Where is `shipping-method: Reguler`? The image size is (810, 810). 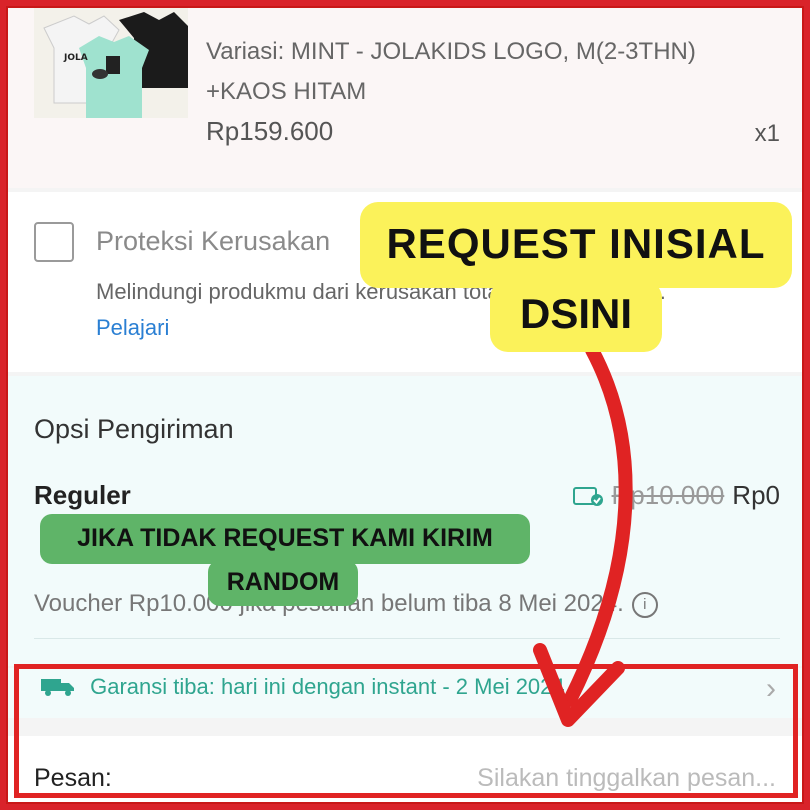 shipping-method: Reguler is located at coordinates (82, 495).